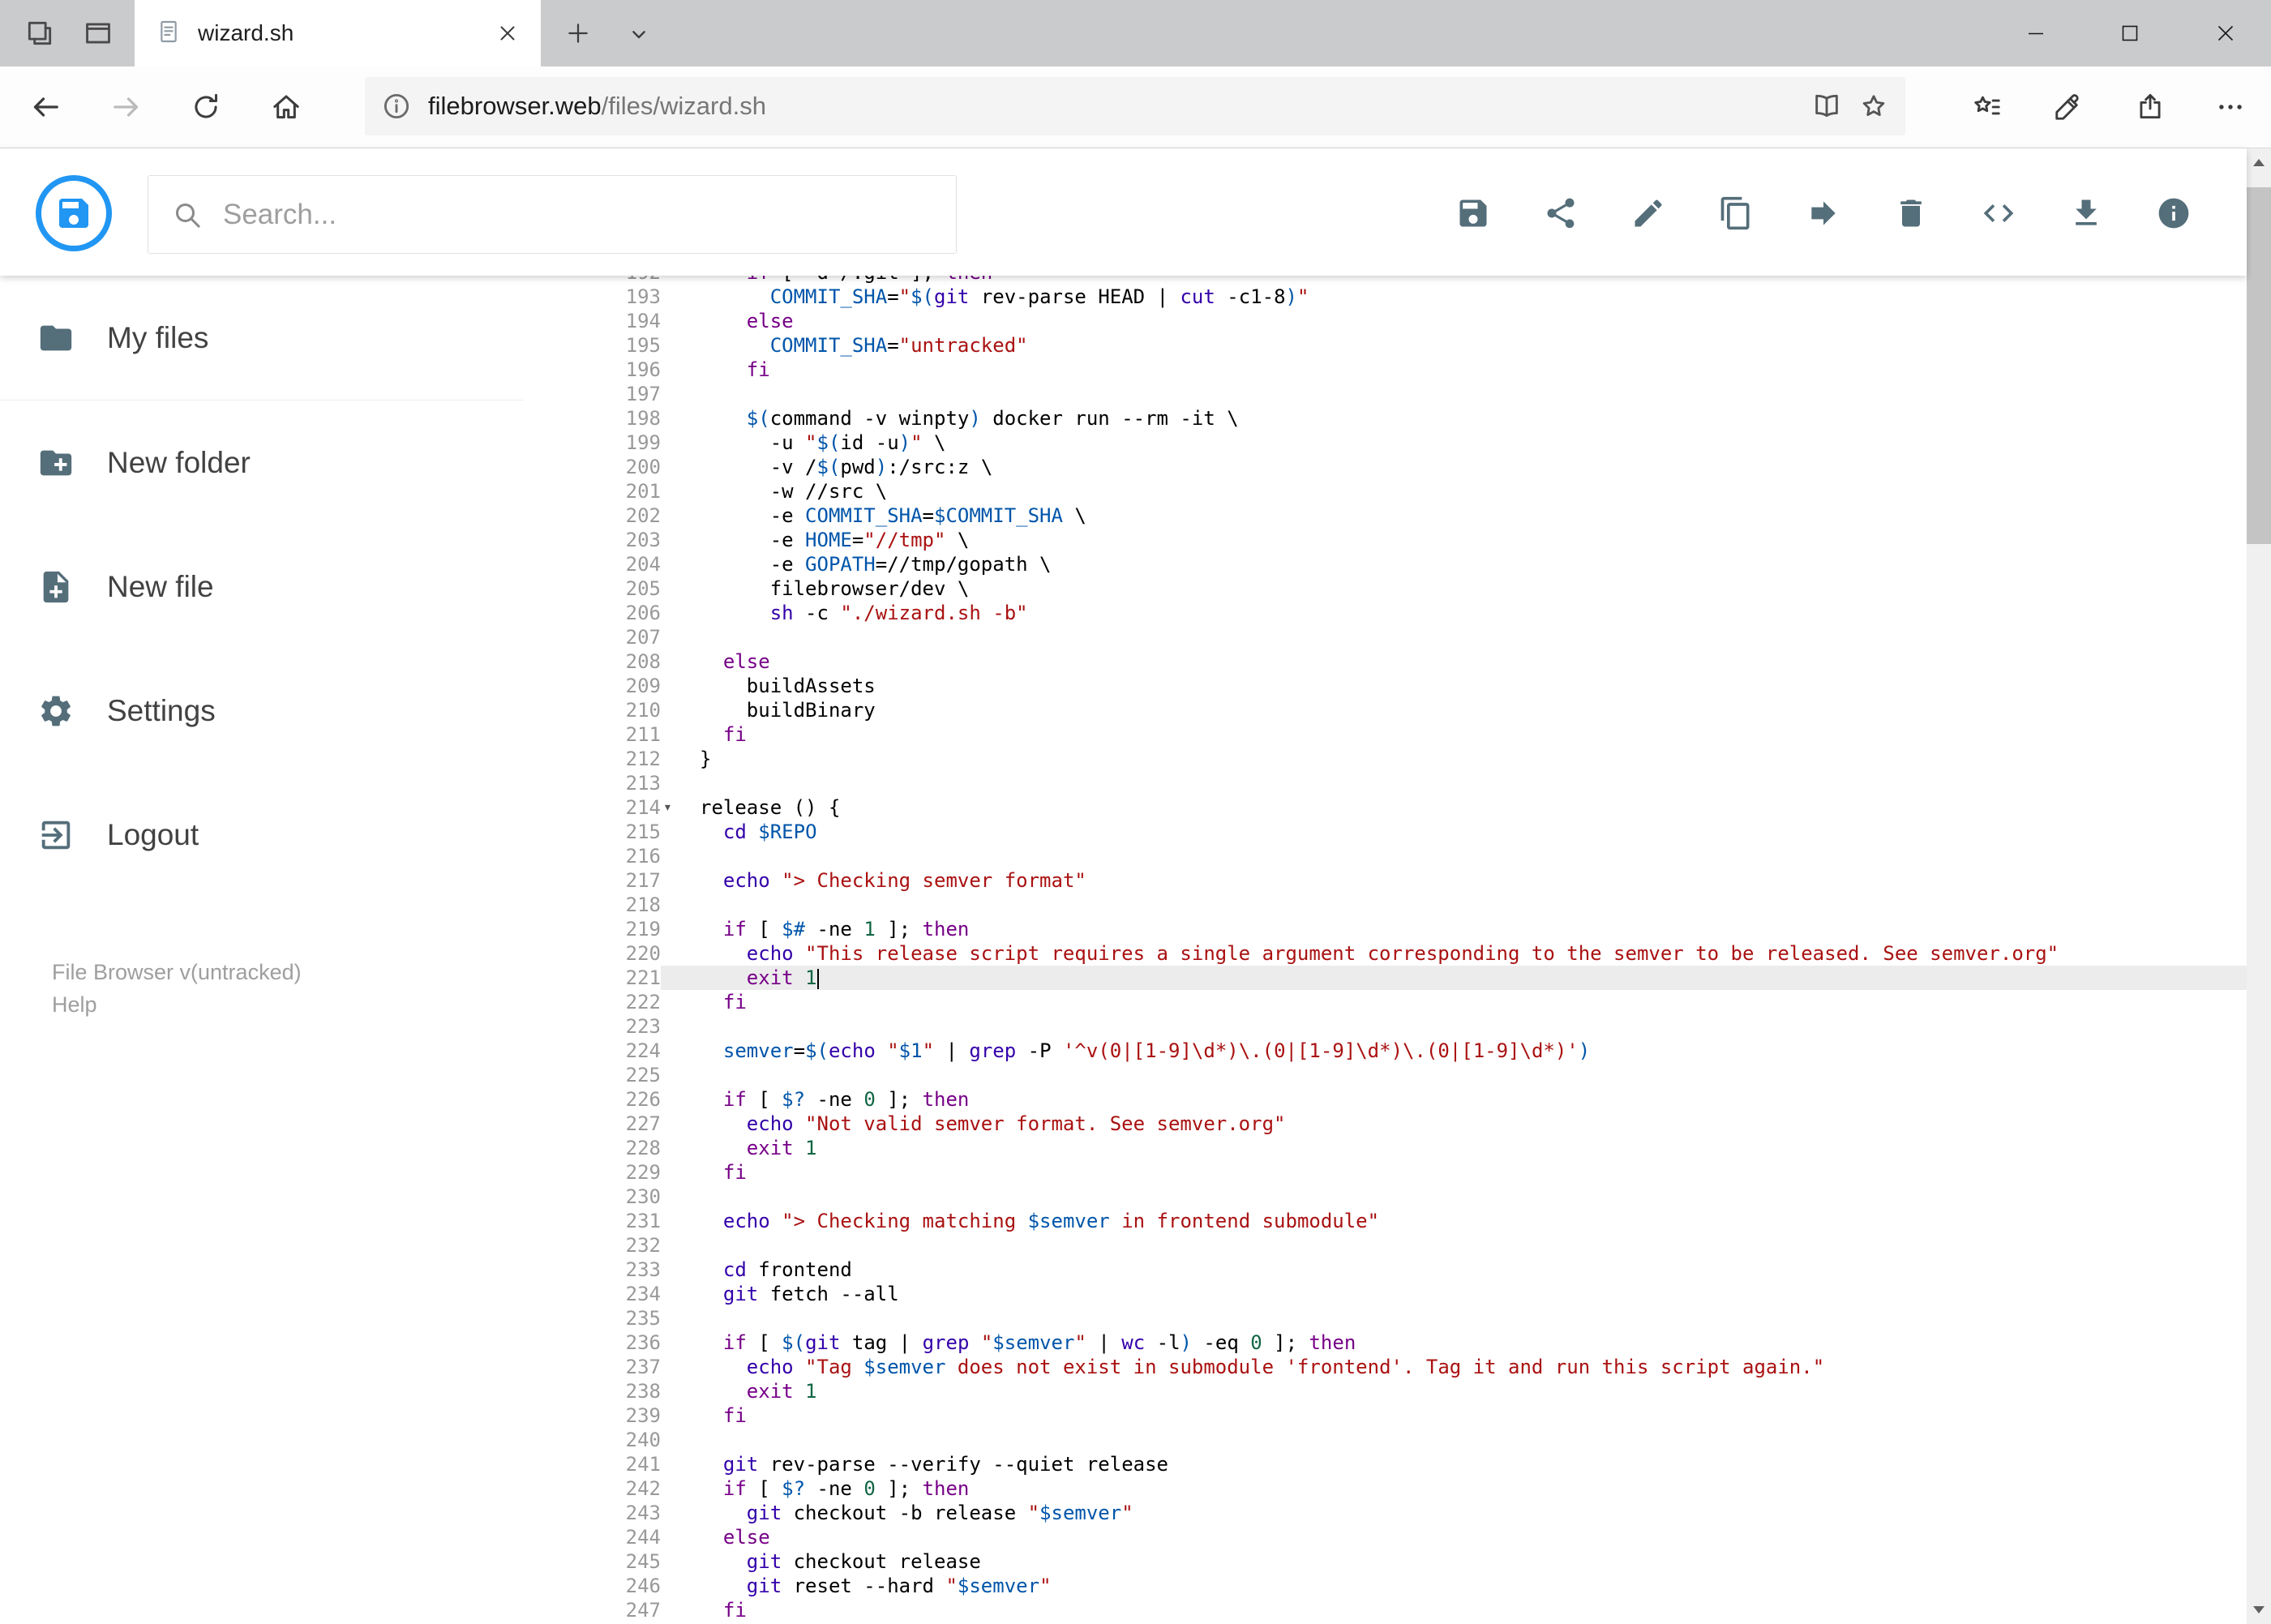 Image resolution: width=2271 pixels, height=1624 pixels. What do you see at coordinates (1429, 1537) in the screenshot?
I see `code-line: 244 else` at bounding box center [1429, 1537].